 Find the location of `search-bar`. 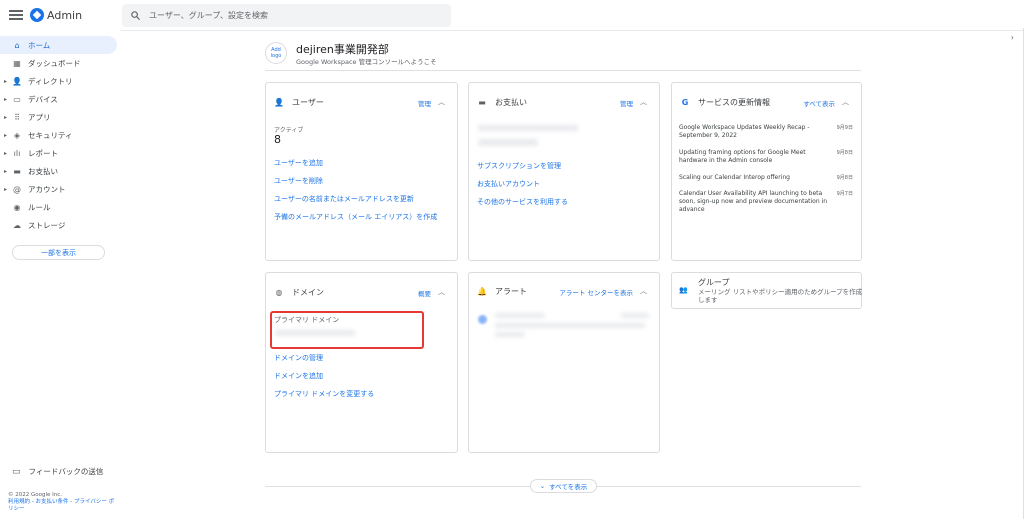

search-bar is located at coordinates (286, 15).